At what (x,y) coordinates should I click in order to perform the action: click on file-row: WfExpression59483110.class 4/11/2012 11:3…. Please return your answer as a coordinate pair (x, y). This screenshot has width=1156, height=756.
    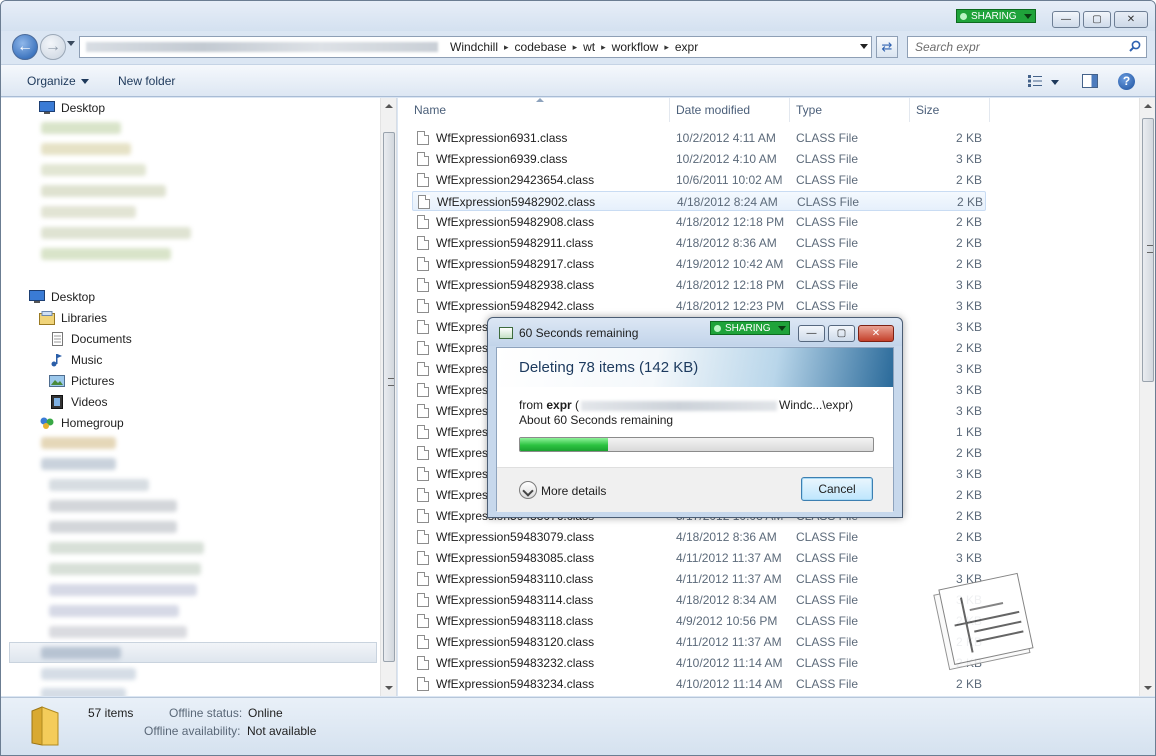
    Looking at the image, I should click on (699, 579).